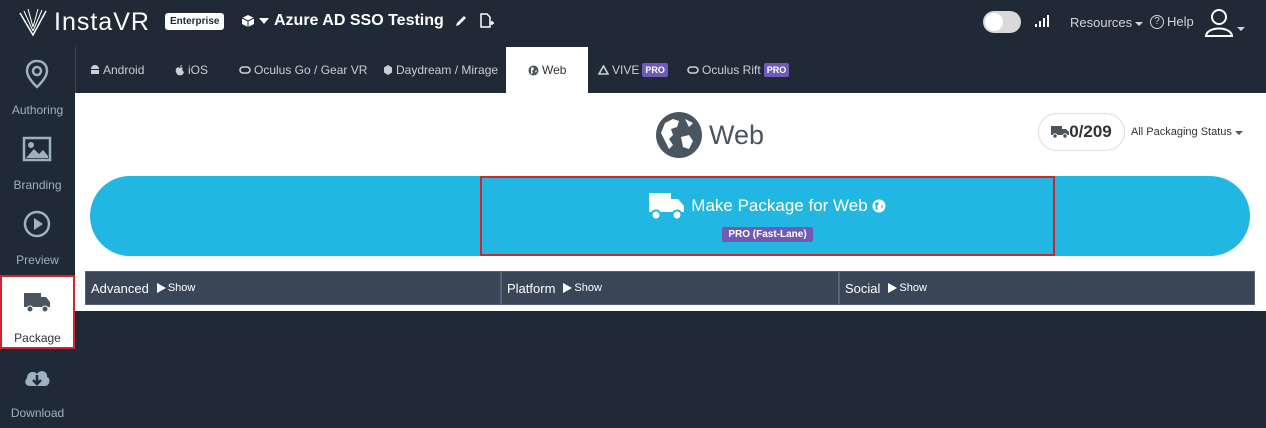  Describe the element at coordinates (1043, 20) in the screenshot. I see `signal-icon` at that location.